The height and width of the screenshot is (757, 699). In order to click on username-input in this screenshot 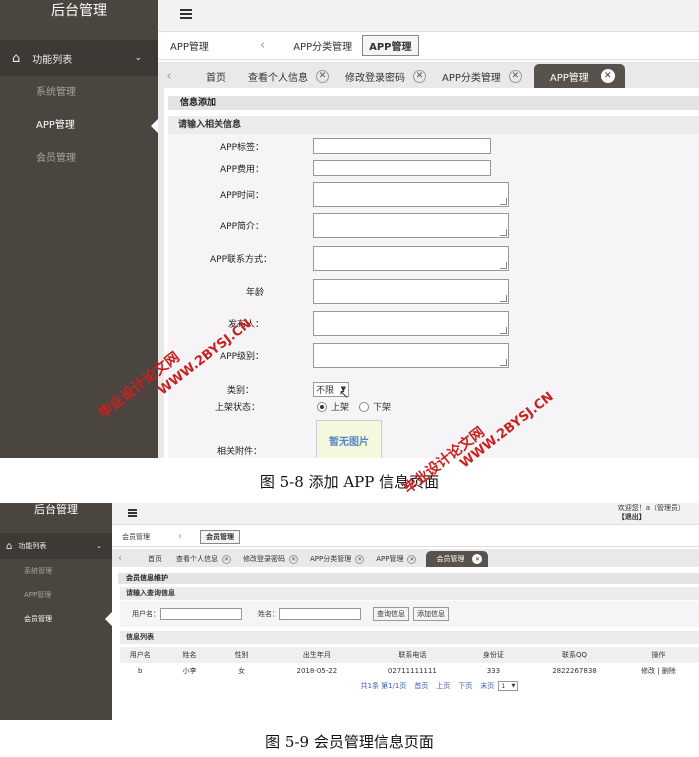, I will do `click(201, 614)`.